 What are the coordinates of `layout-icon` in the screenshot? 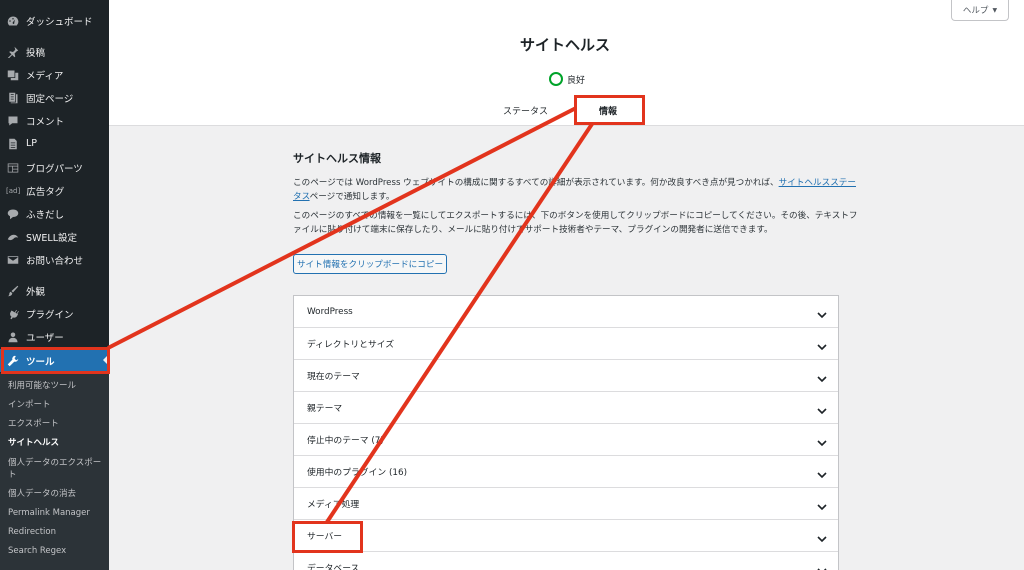 It's located at (13, 168).